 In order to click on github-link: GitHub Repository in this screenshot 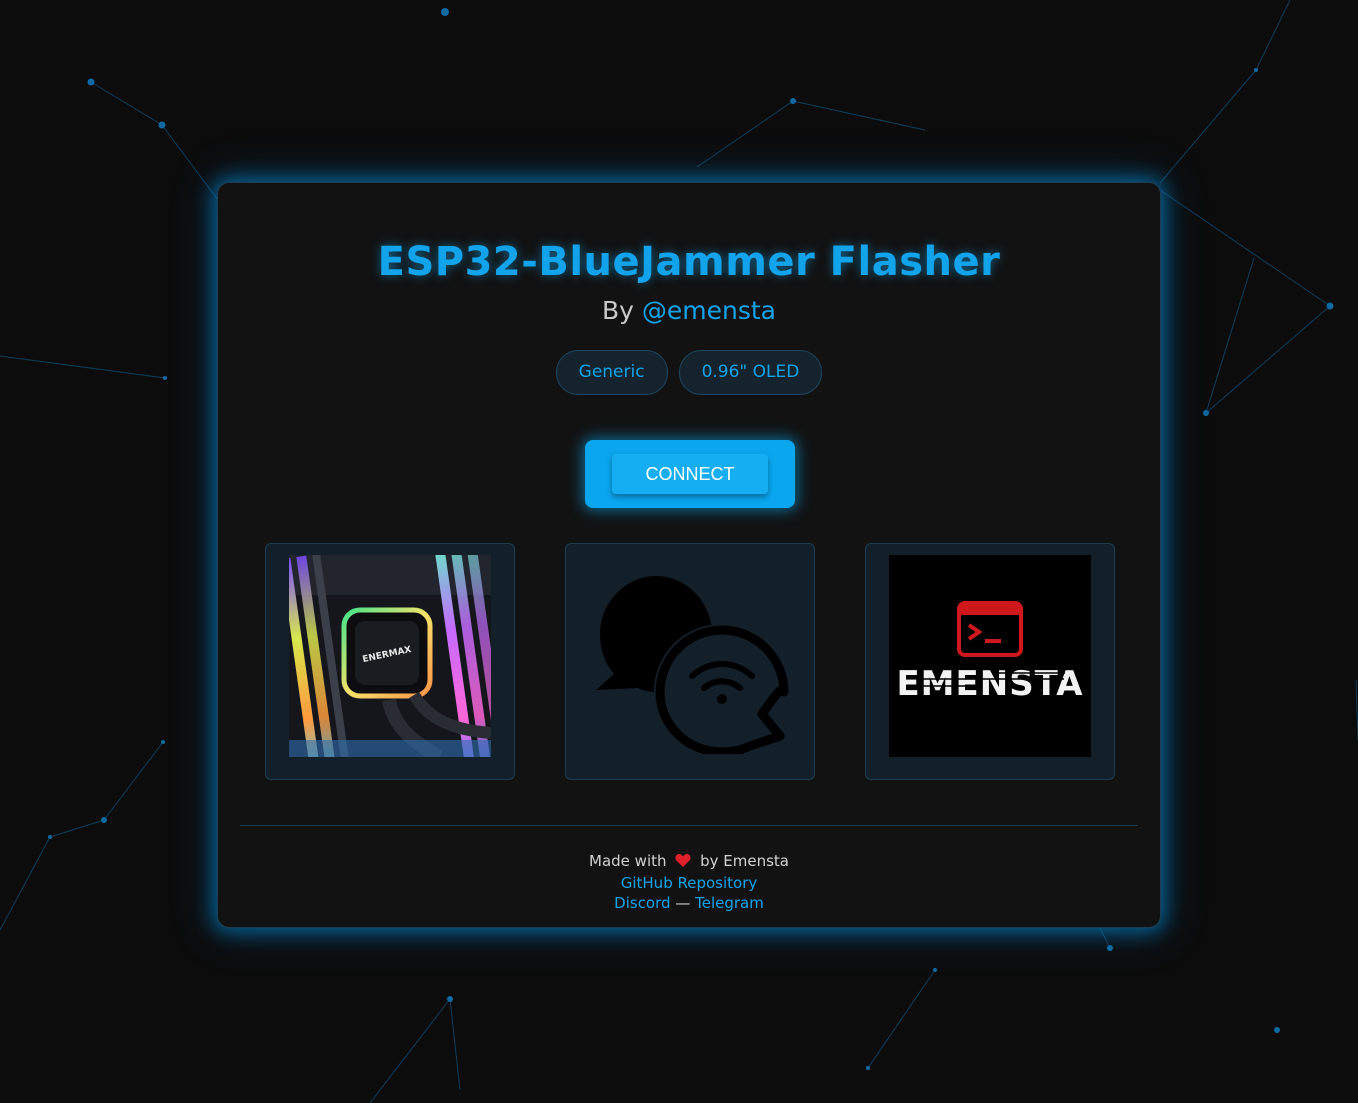, I will do `click(689, 883)`.